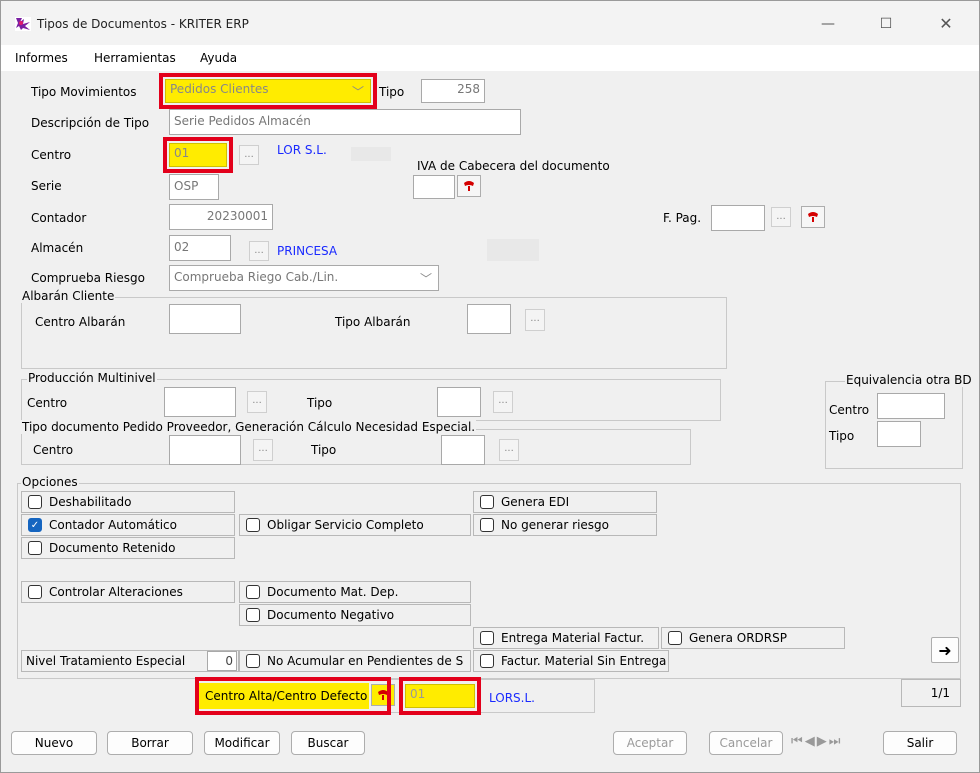 The width and height of the screenshot is (980, 773). Describe the element at coordinates (571, 661) in the screenshot. I see `factur-sin-entrega-checkbox: Factur. Material Sin Entrega` at that location.